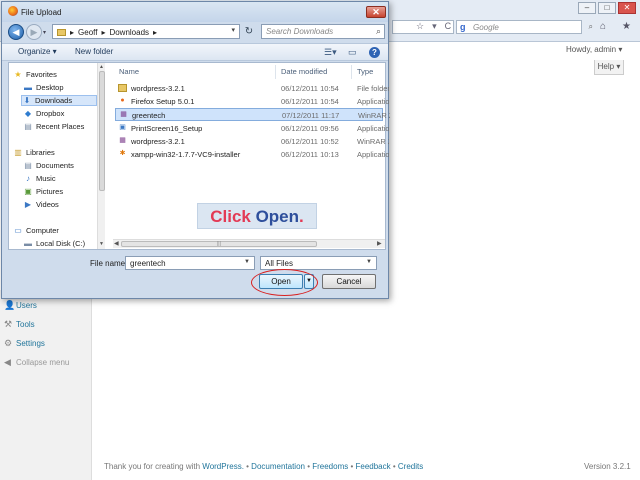 The height and width of the screenshot is (480, 640). Describe the element at coordinates (101, 244) in the screenshot. I see `scroll-down-icon: ▼` at that location.